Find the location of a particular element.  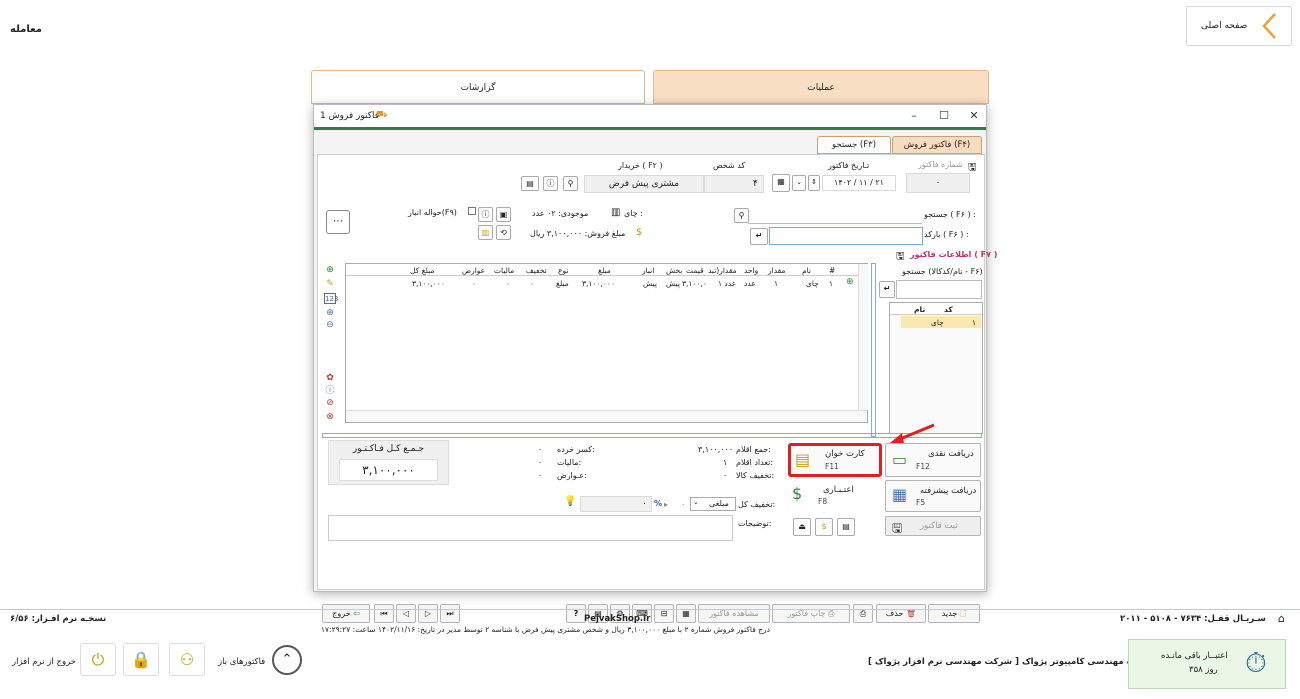

tab-reports: گزارشات is located at coordinates (478, 87).